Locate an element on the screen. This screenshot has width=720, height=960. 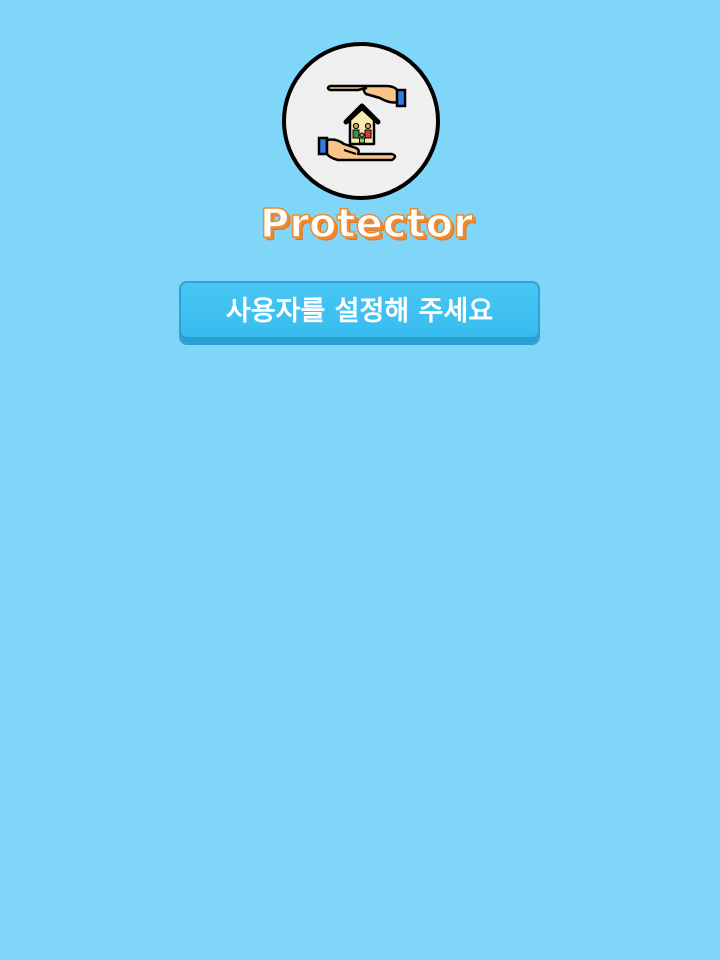
hands-protecting-house-icon is located at coordinates (362, 123).